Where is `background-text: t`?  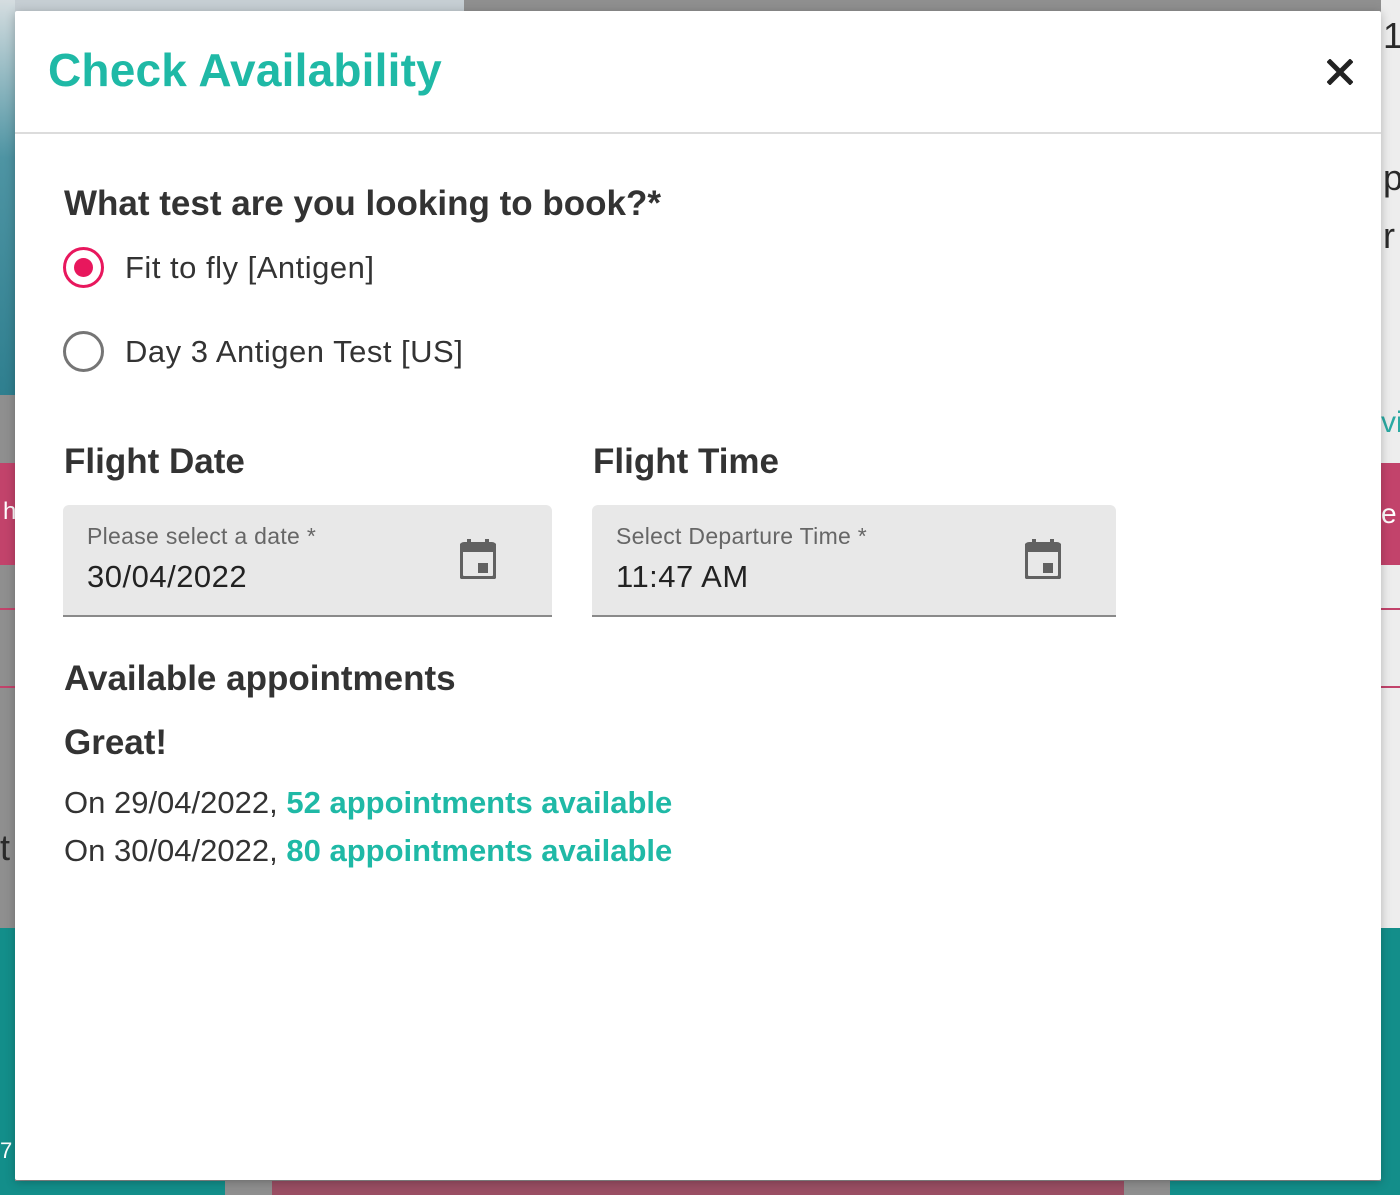
background-text: t is located at coordinates (5, 847).